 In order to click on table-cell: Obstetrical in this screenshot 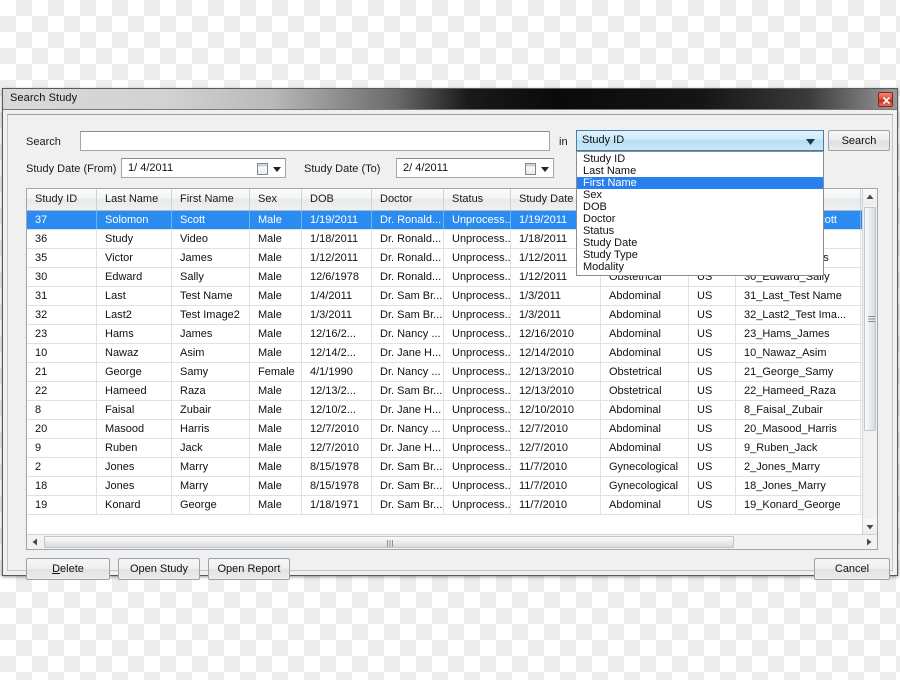, I will do `click(645, 391)`.